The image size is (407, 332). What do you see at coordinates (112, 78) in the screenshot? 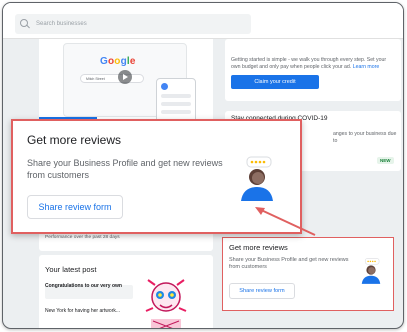
I see `mini-search-bar: Mitch Street` at bounding box center [112, 78].